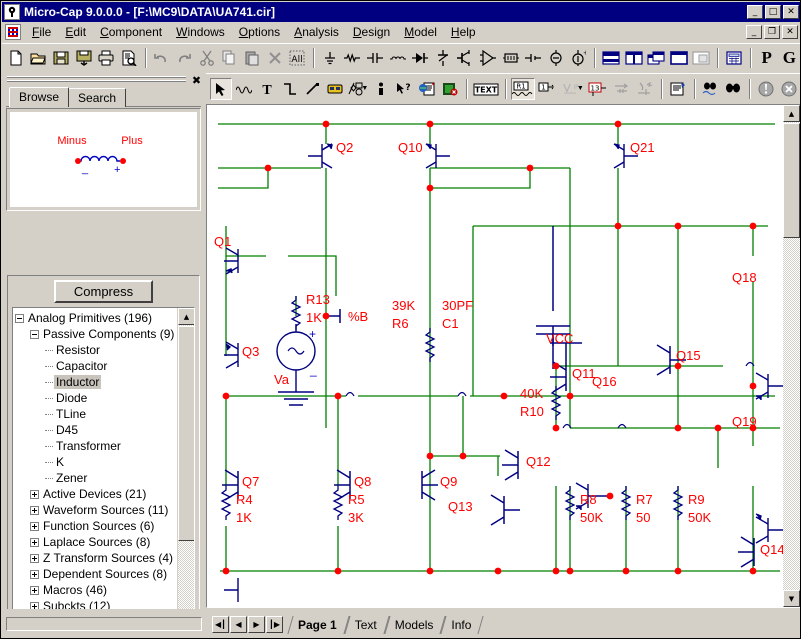 This screenshot has width=801, height=639. What do you see at coordinates (511, 58) in the screenshot?
I see `meter-icon` at bounding box center [511, 58].